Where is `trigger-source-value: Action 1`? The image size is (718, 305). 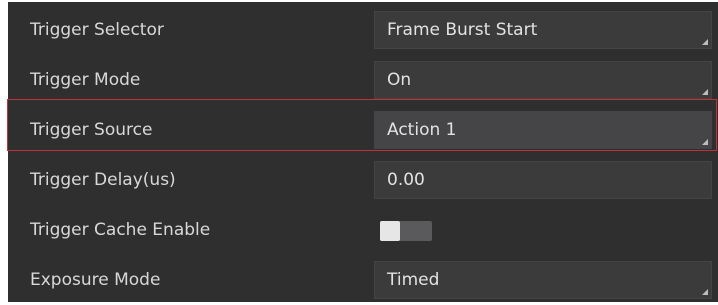 trigger-source-value: Action 1 is located at coordinates (422, 130).